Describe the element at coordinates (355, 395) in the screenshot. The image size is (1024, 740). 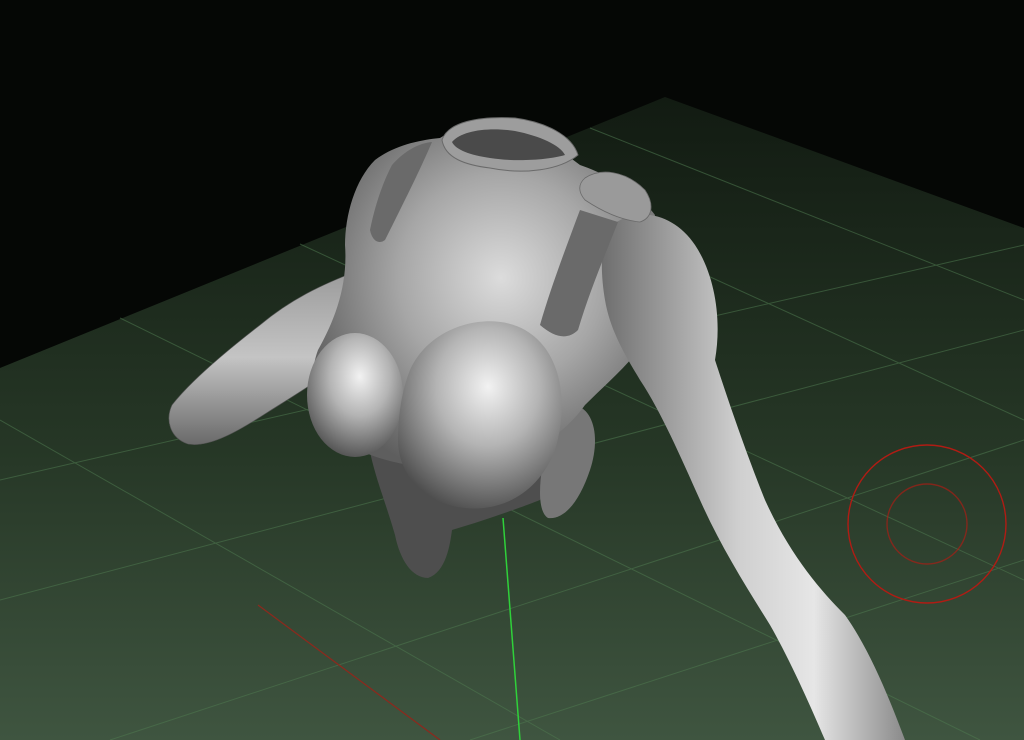
I see `model-breast-left` at that location.